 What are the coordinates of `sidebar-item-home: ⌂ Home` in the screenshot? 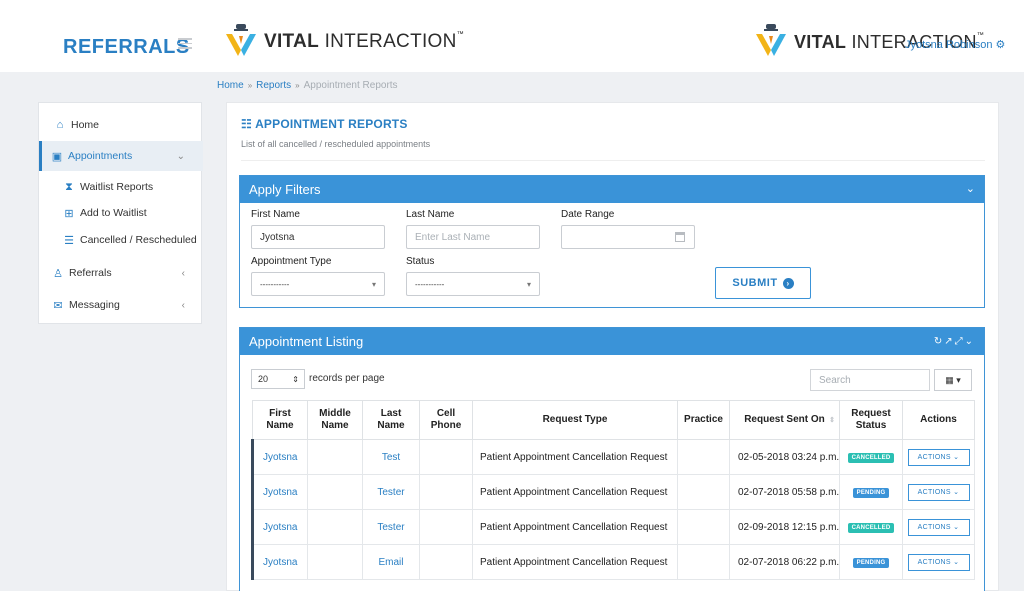 It's located at (121, 125).